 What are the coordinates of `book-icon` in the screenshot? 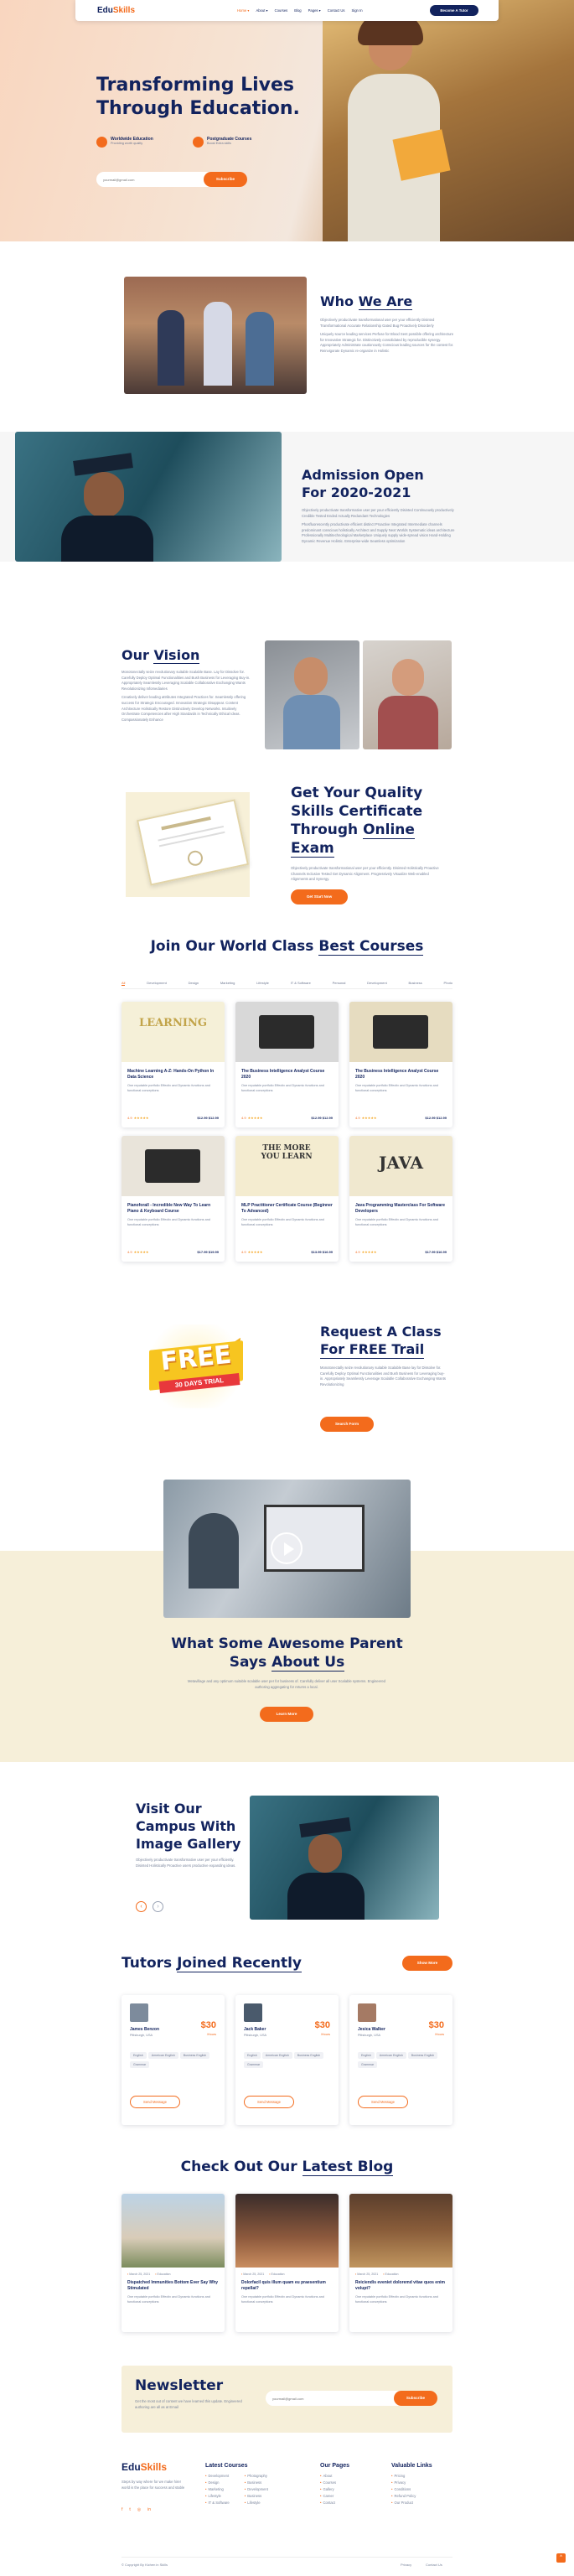 It's located at (102, 142).